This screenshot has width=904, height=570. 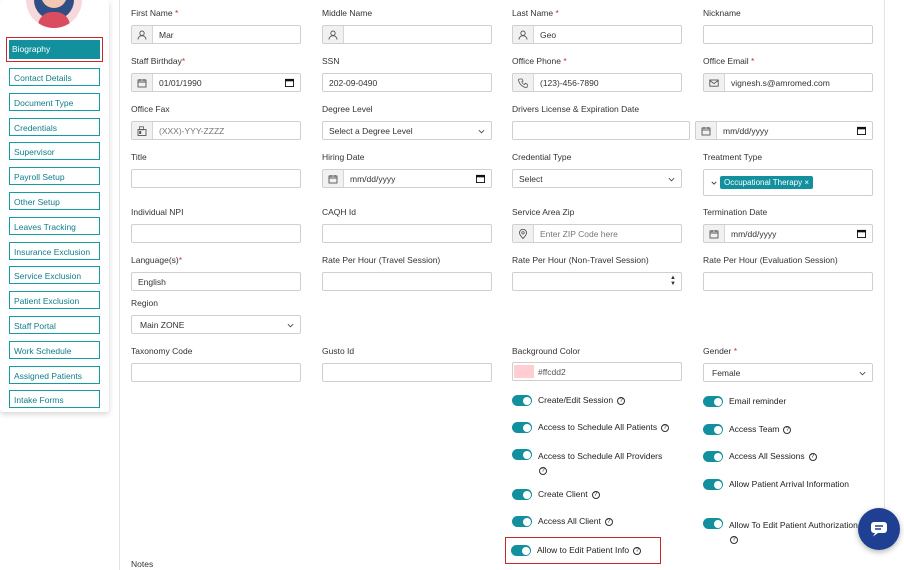 I want to click on region-select: Main ZONE, so click(x=216, y=324).